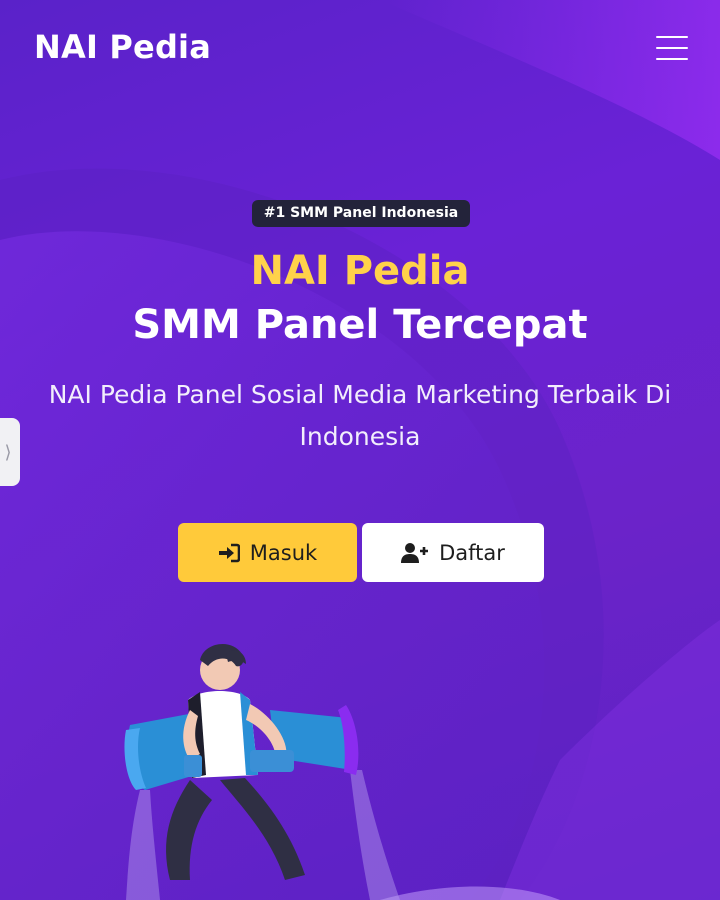 The width and height of the screenshot is (720, 900). Describe the element at coordinates (229, 553) in the screenshot. I see `sign-in-icon` at that location.